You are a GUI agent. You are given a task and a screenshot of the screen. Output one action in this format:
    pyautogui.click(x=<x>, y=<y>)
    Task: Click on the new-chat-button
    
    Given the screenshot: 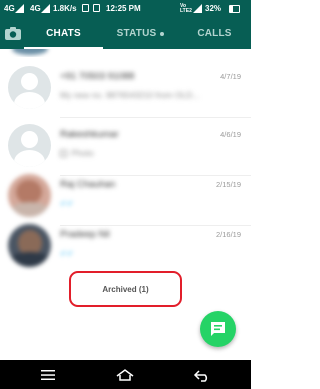 What is the action you would take?
    pyautogui.click(x=218, y=329)
    